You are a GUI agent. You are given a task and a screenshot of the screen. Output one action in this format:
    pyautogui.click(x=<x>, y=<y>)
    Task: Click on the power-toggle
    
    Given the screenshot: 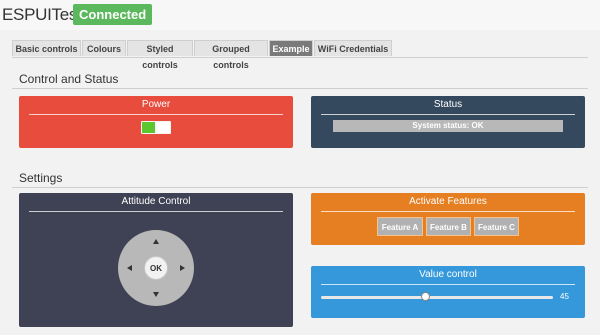 What is the action you would take?
    pyautogui.click(x=156, y=127)
    